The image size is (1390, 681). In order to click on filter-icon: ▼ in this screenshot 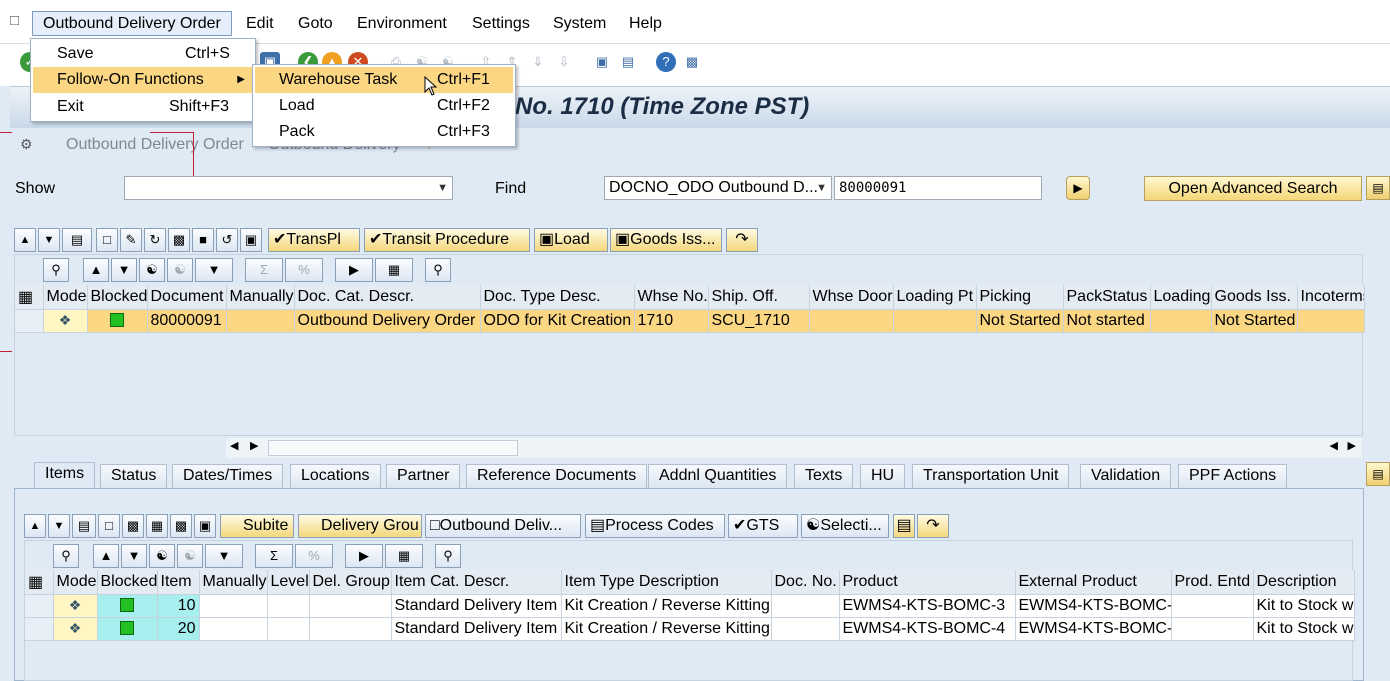, I will do `click(214, 270)`.